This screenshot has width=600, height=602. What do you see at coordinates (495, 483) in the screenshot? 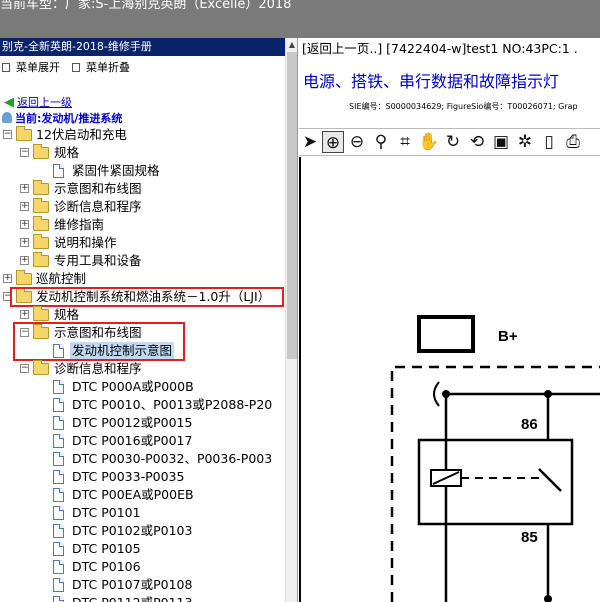
I see `module-boundary` at bounding box center [495, 483].